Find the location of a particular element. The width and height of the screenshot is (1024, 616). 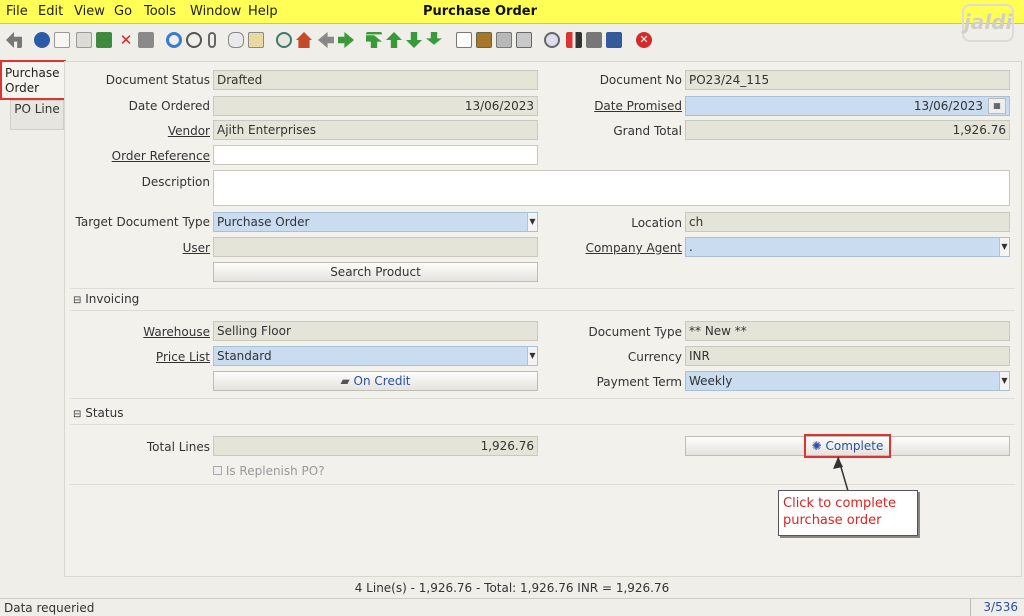

target-document-type-value: Purchase Order is located at coordinates (263, 222).